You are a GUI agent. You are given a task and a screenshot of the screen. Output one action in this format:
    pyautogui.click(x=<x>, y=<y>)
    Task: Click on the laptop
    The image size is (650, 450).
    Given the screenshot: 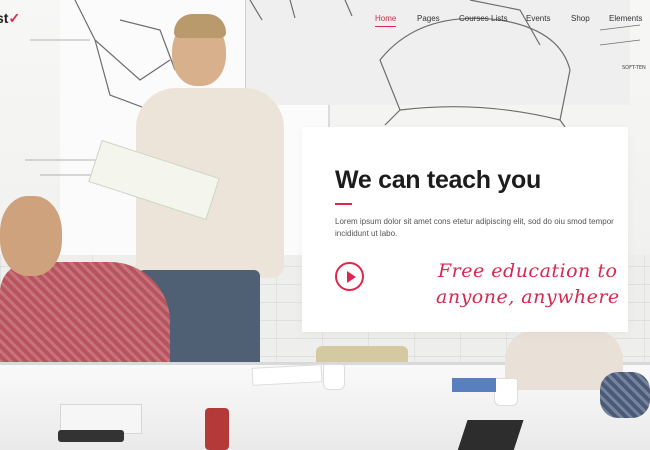 What is the action you would take?
    pyautogui.click(x=490, y=435)
    